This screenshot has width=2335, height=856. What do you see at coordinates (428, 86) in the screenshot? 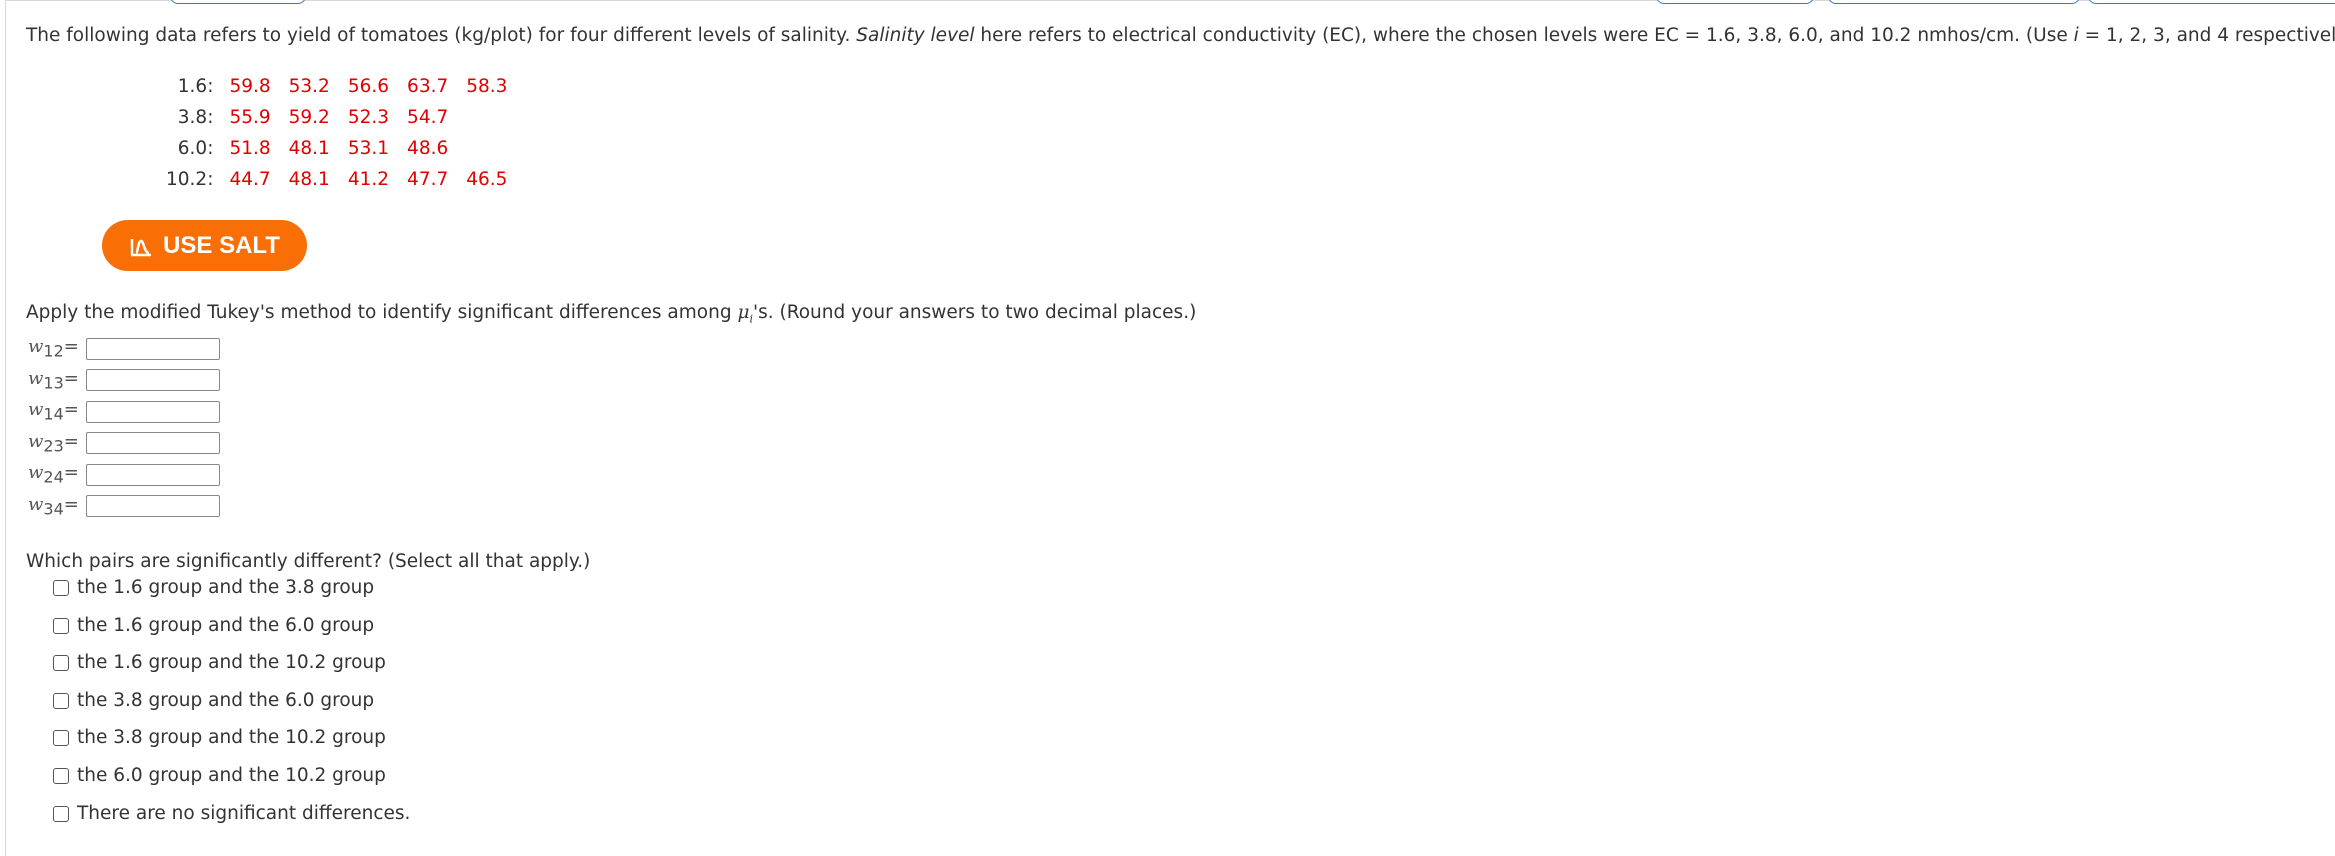
I see `yield-value: 63.7` at bounding box center [428, 86].